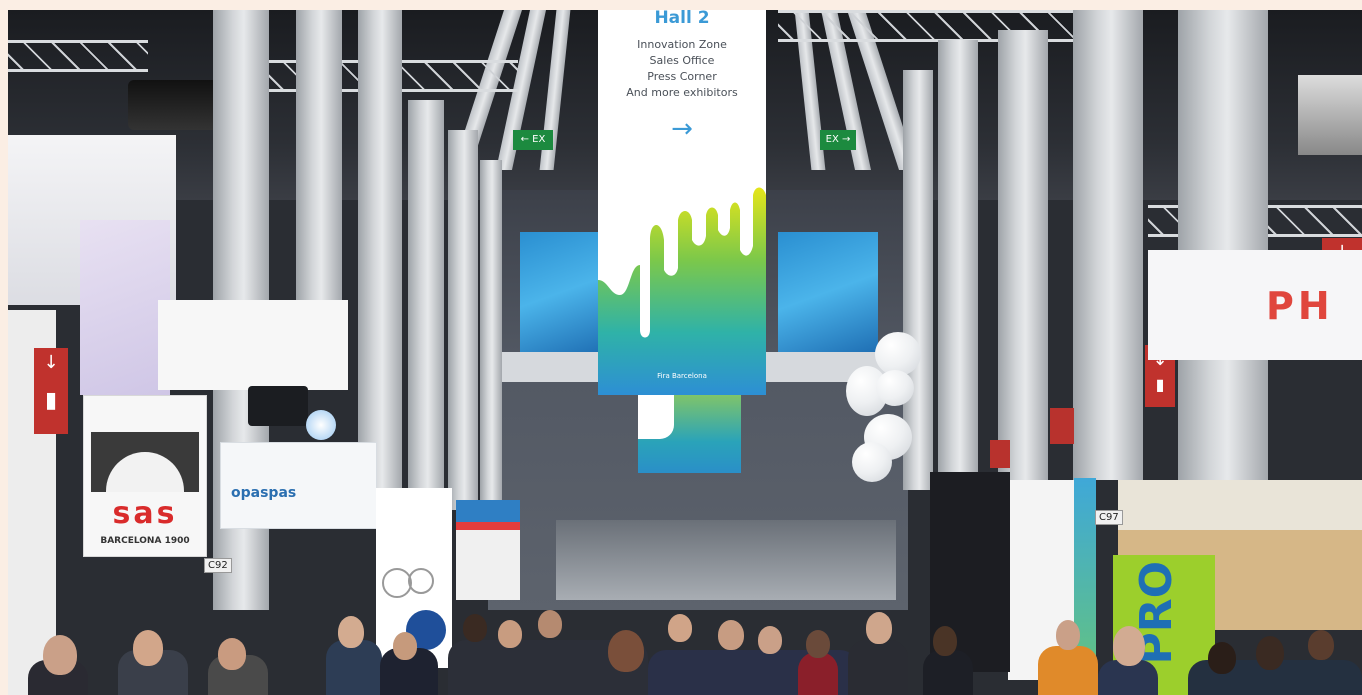  What do you see at coordinates (125, 307) in the screenshot?
I see `booth-panel-lavender` at bounding box center [125, 307].